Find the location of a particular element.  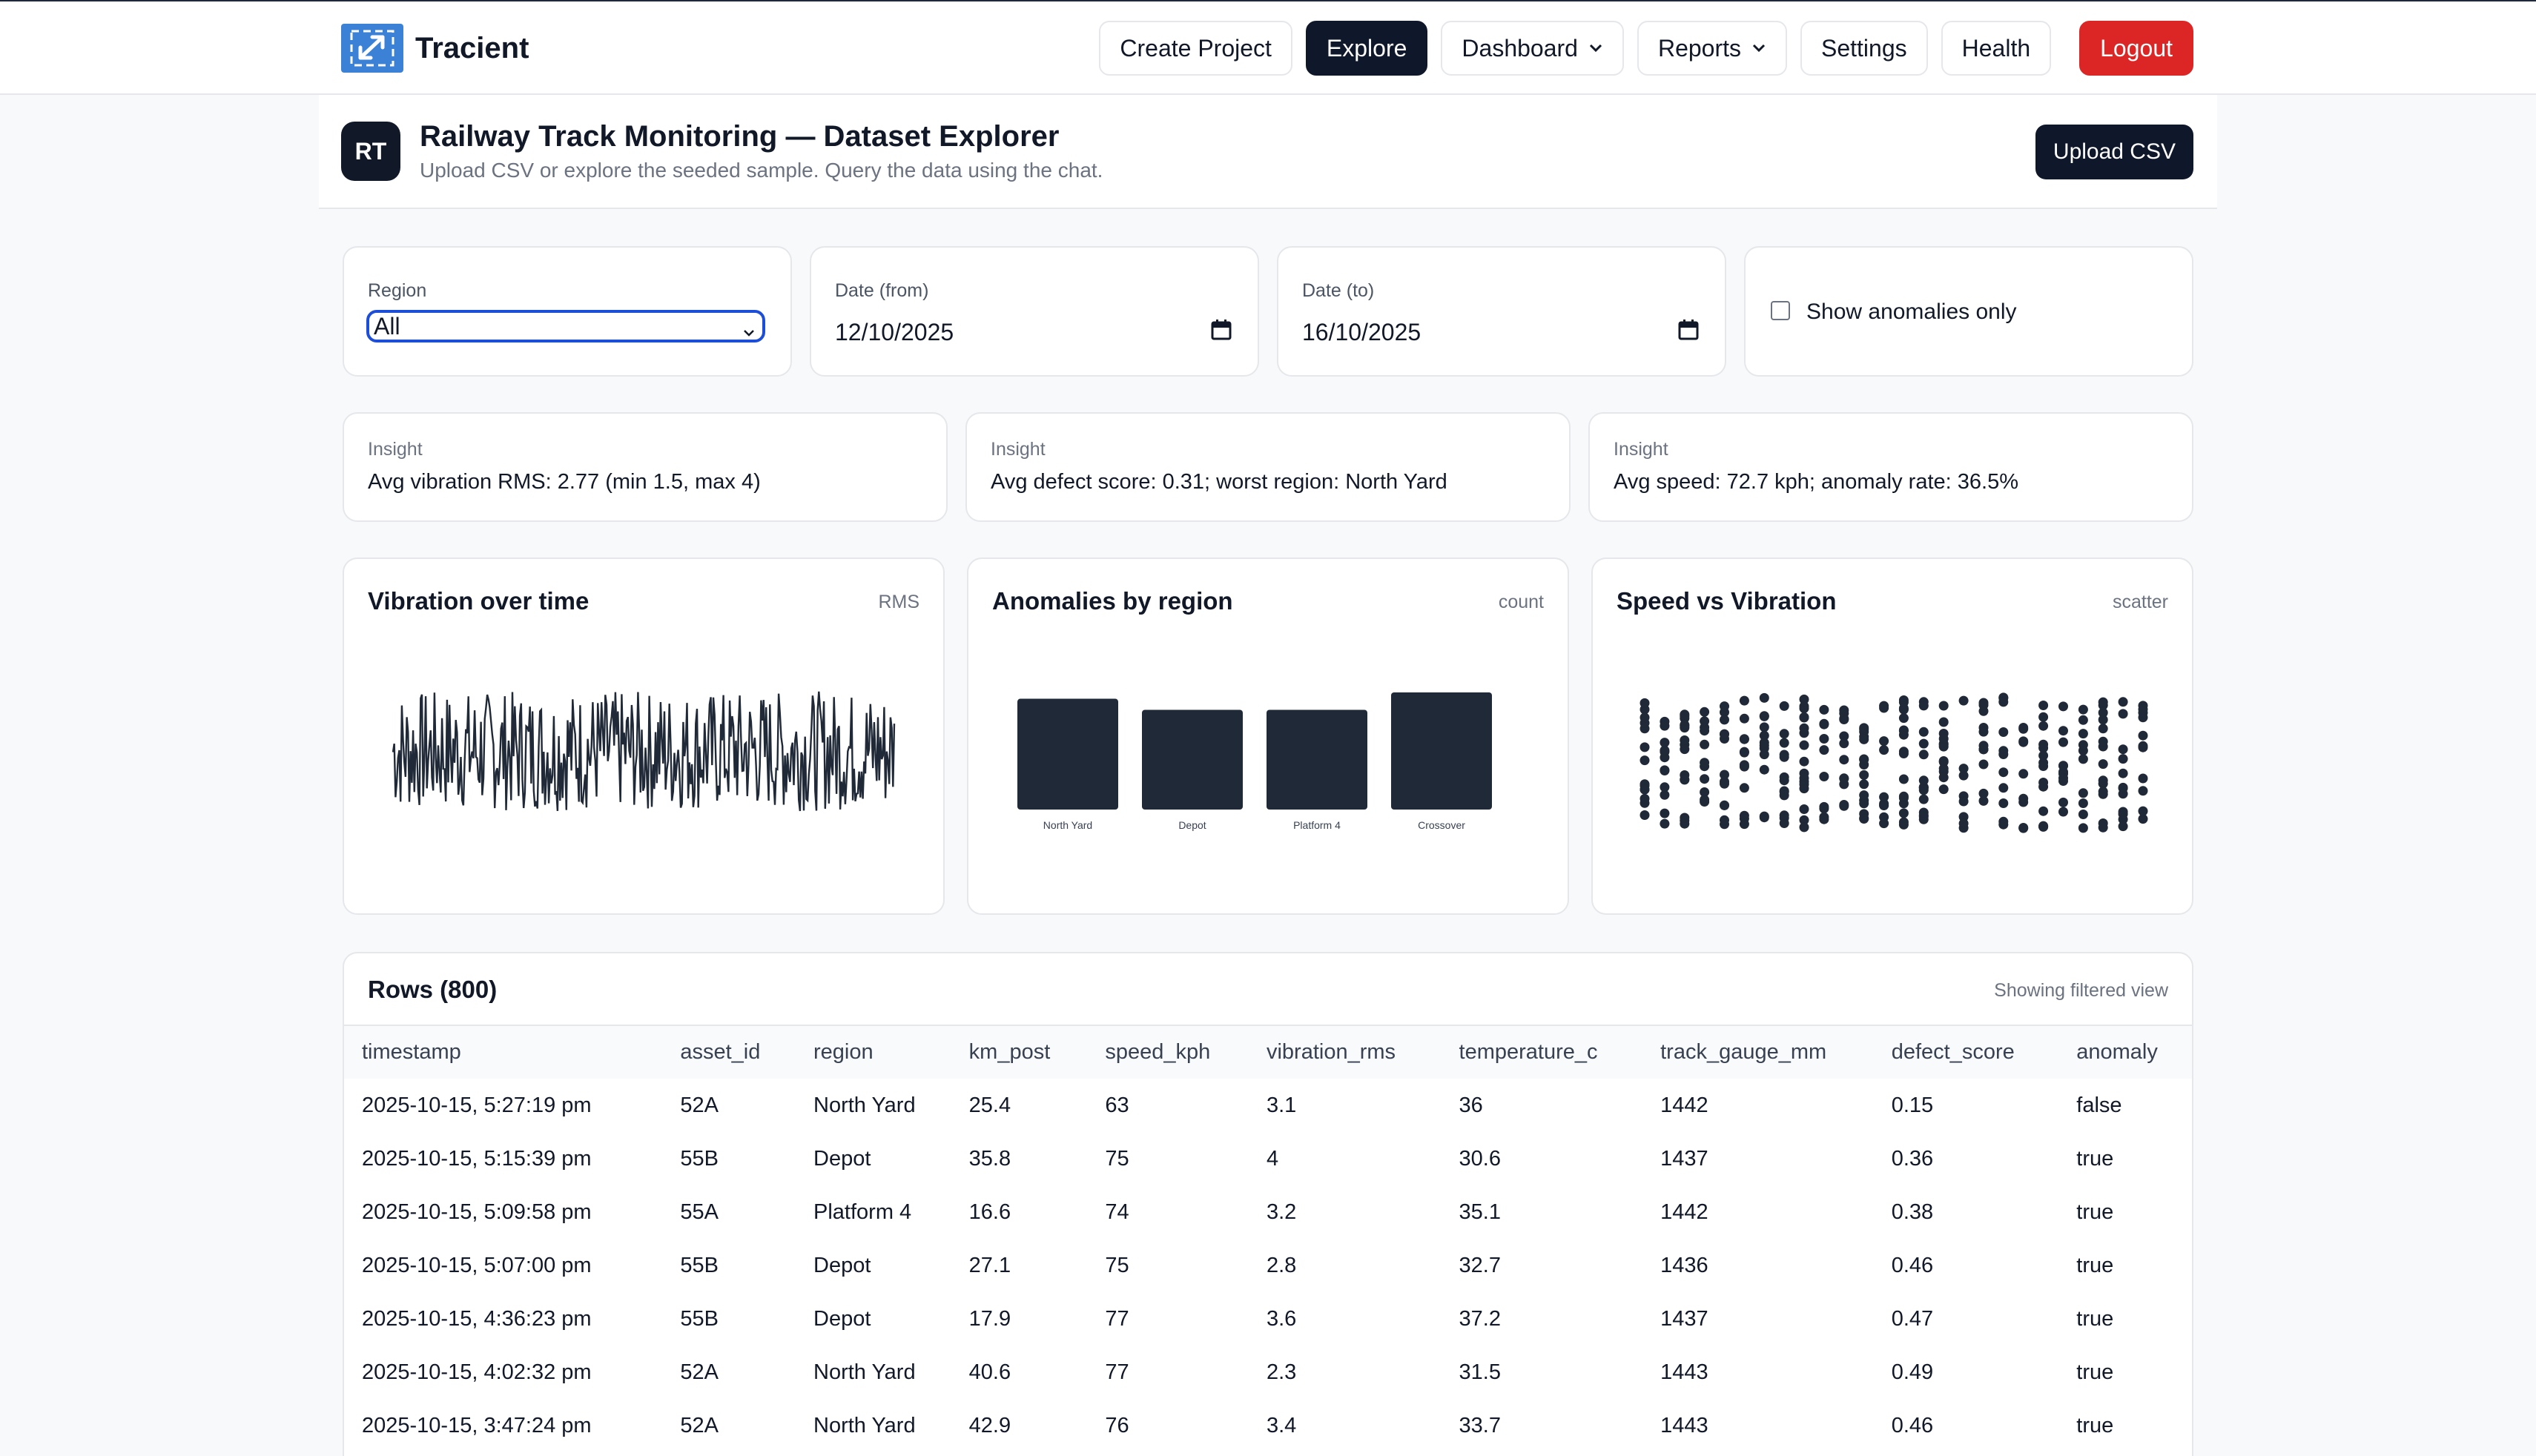

column-header-vibration_rms: vibration_rms is located at coordinates (1346, 1052).